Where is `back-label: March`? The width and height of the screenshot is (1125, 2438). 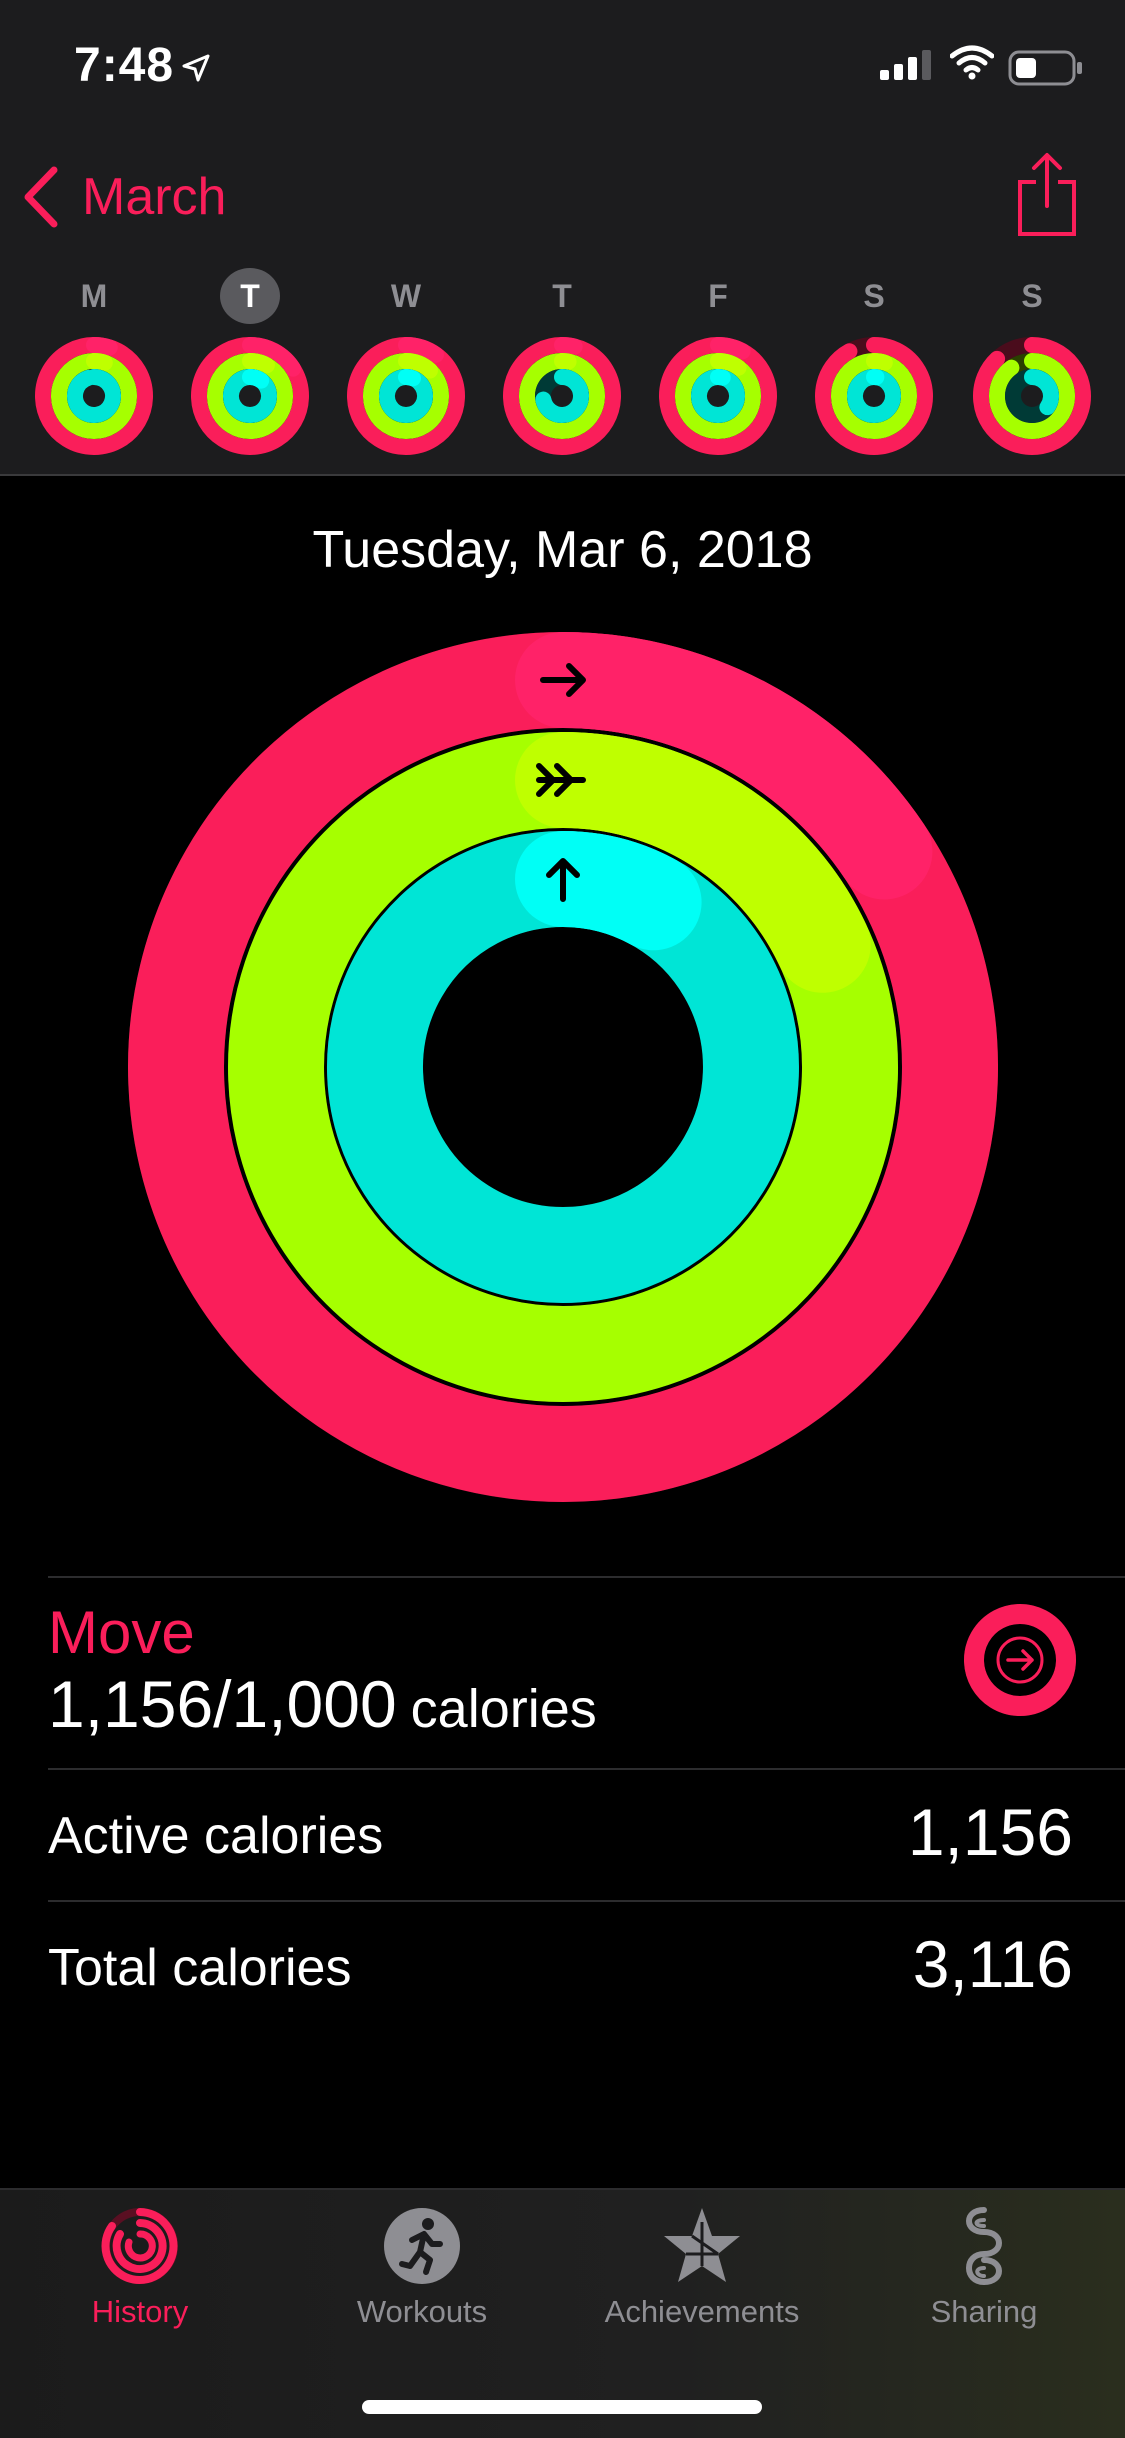 back-label: March is located at coordinates (154, 197).